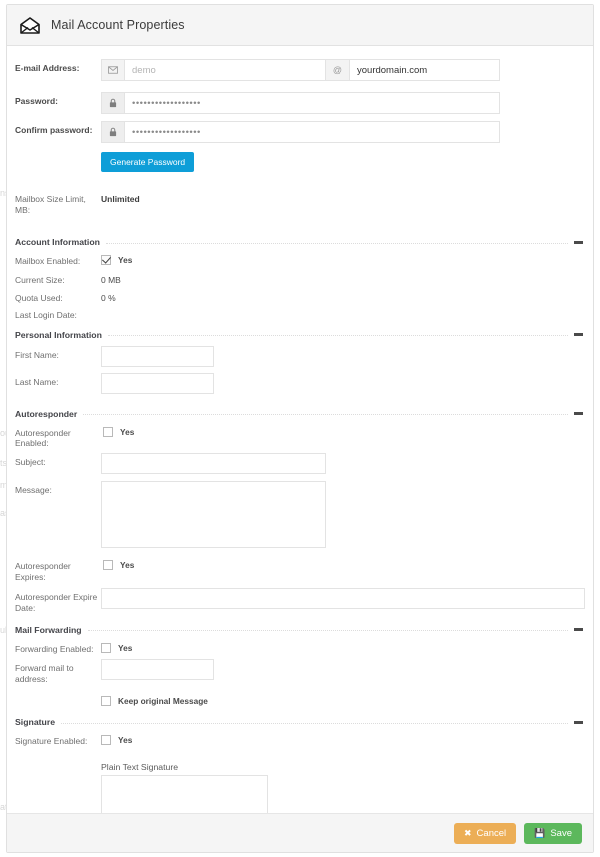 The image size is (600, 857). I want to click on email-address-label: E-mail Address:, so click(47, 68).